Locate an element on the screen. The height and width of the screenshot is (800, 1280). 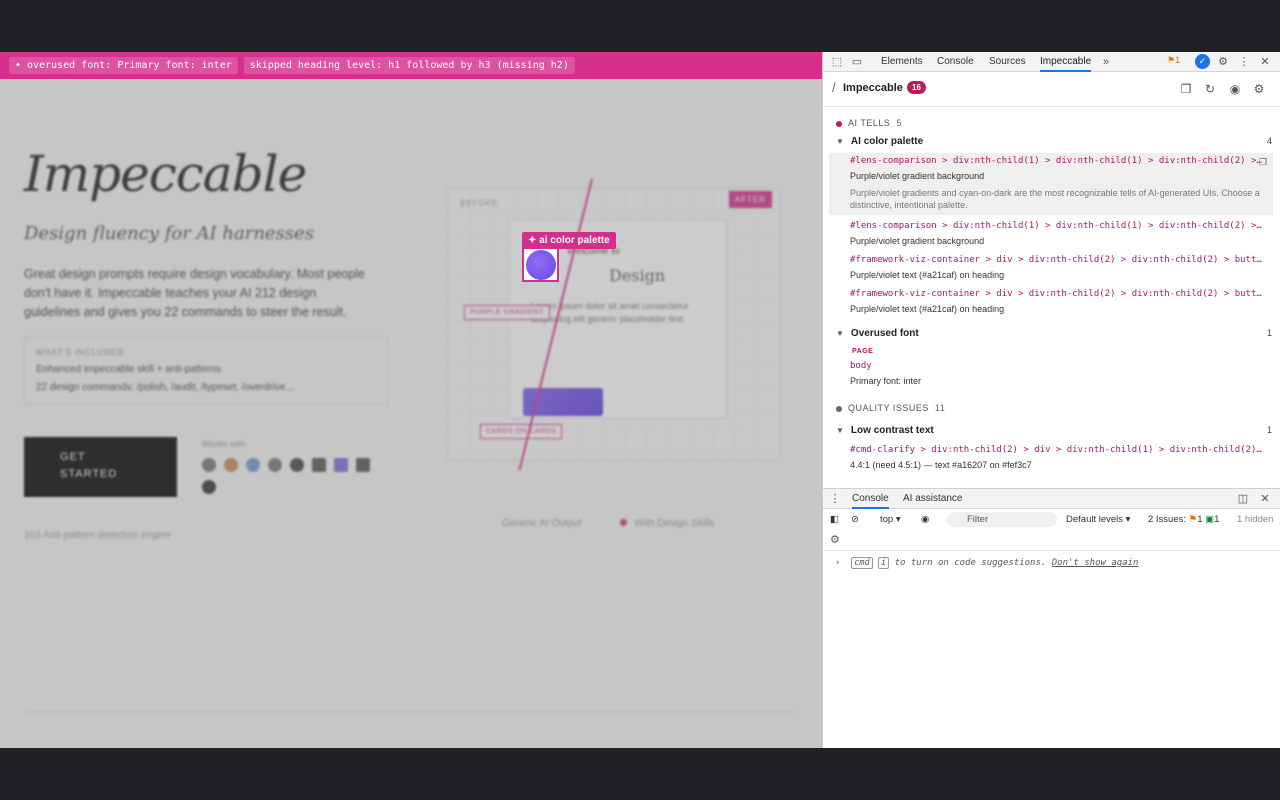
levels-value: Default levels is located at coordinates (1095, 519).